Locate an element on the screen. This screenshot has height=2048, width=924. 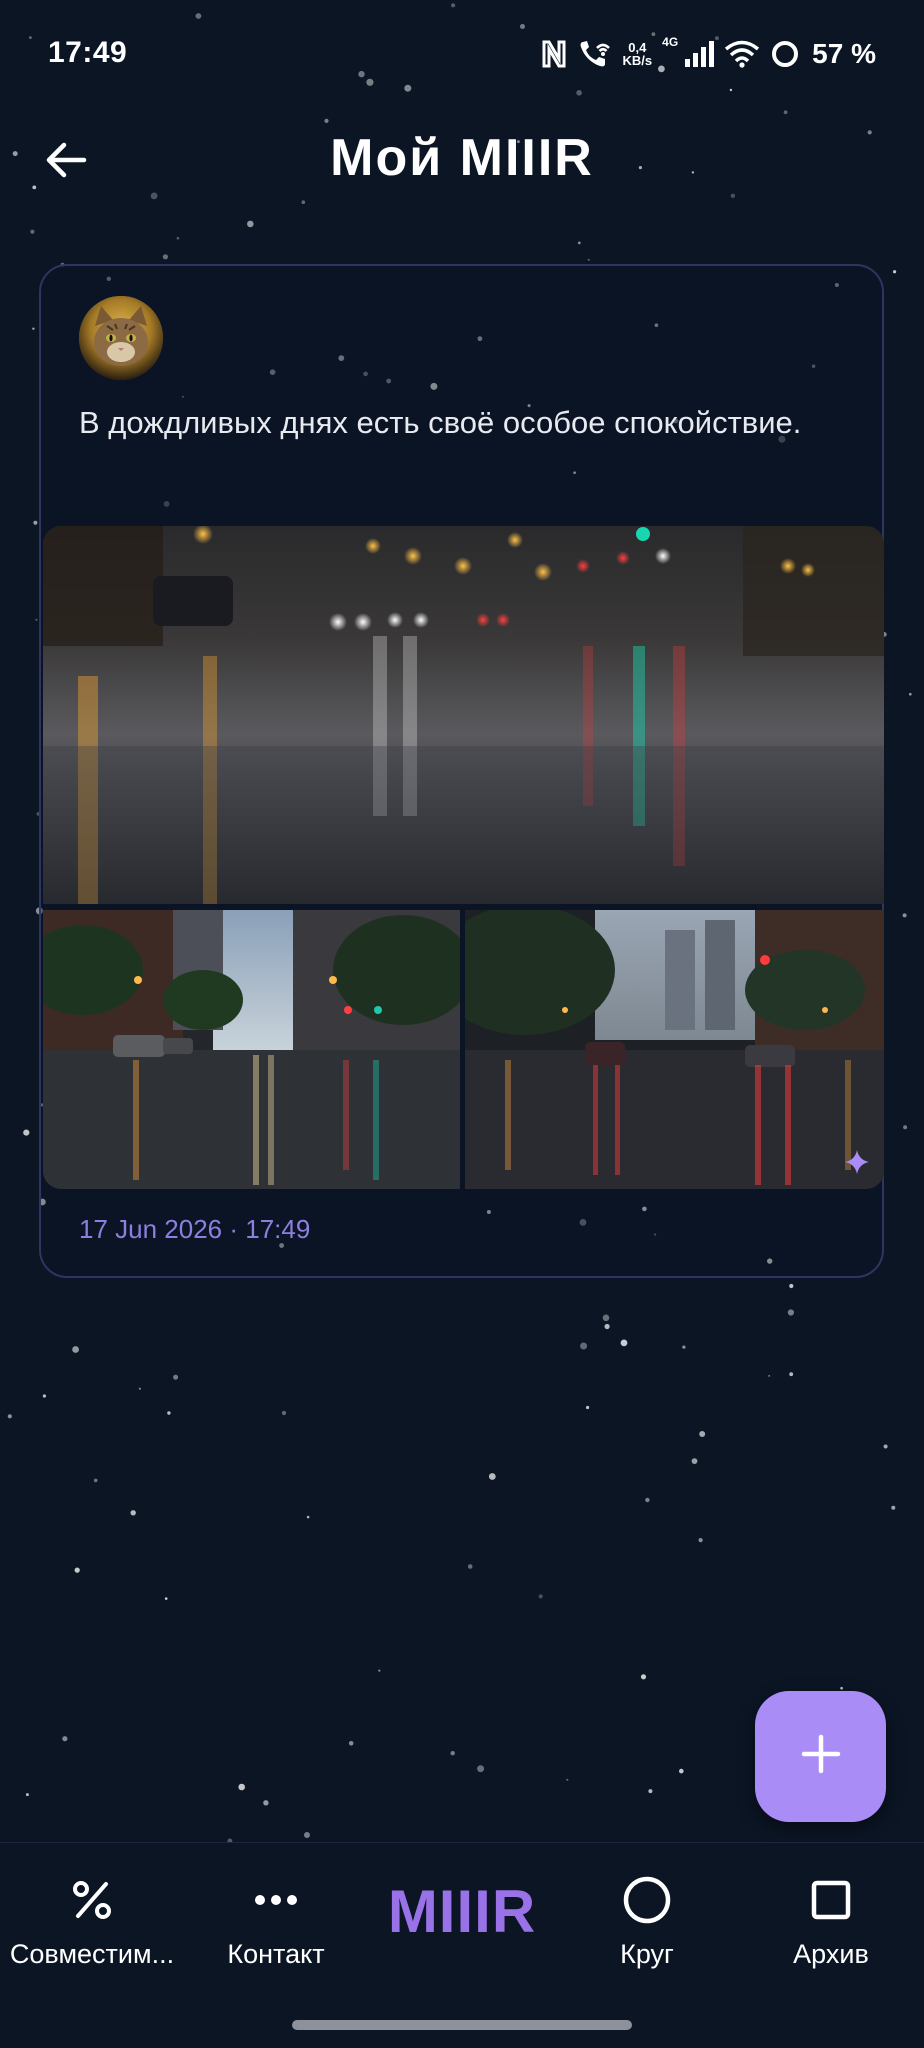
network-speed: 0,4 KB/s is located at coordinates (638, 54).